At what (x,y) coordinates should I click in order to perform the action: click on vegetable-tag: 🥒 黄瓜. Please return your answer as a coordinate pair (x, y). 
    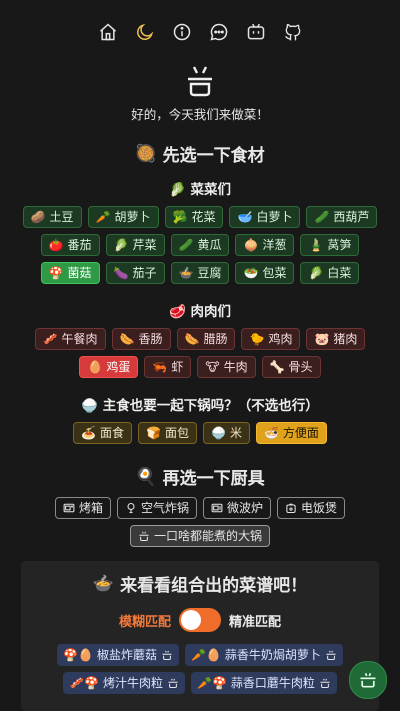
    Looking at the image, I should click on (200, 245).